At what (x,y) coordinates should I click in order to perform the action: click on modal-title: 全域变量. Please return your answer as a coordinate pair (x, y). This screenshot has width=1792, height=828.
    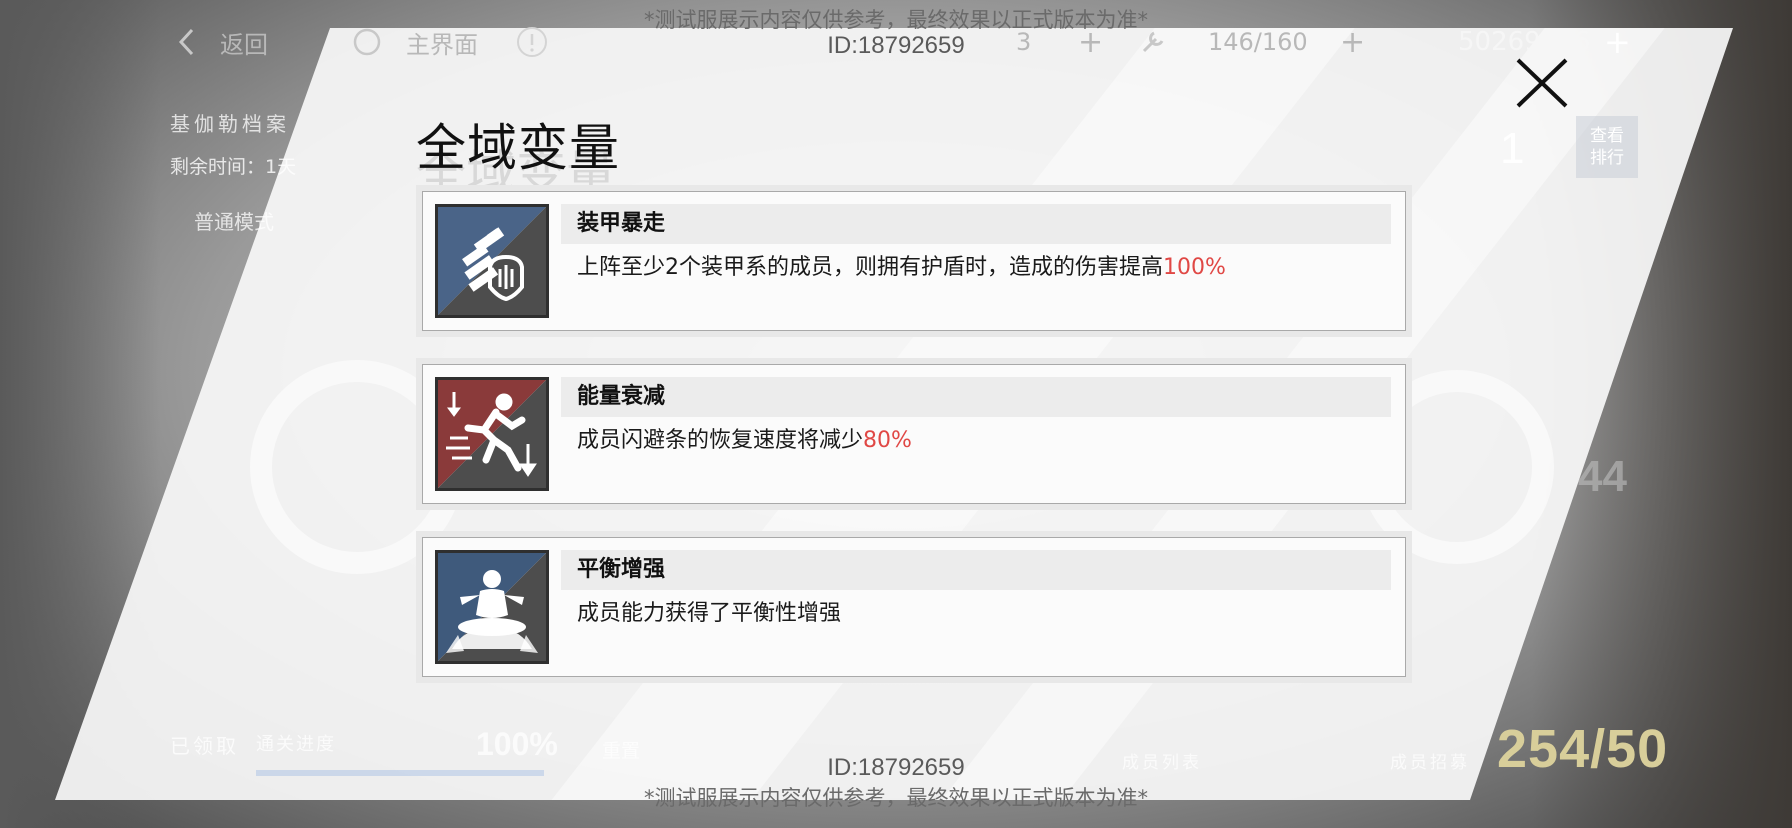
    Looking at the image, I should click on (518, 148).